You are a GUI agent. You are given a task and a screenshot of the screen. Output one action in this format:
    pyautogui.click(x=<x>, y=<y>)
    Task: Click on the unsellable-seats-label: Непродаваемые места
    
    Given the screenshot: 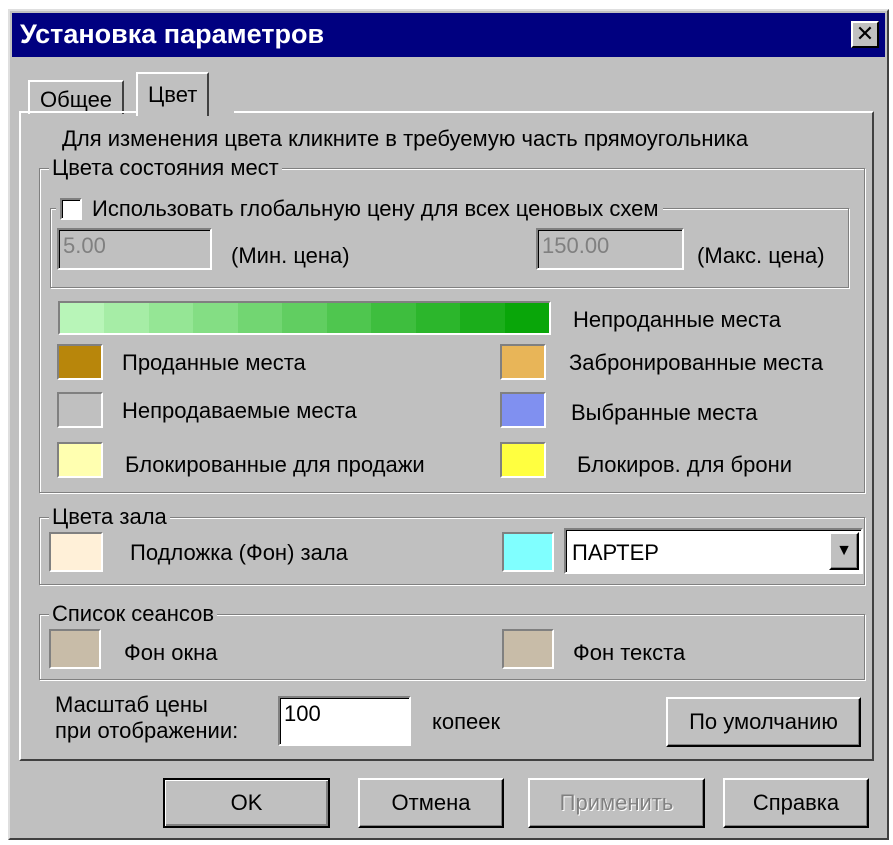 What is the action you would take?
    pyautogui.click(x=239, y=410)
    